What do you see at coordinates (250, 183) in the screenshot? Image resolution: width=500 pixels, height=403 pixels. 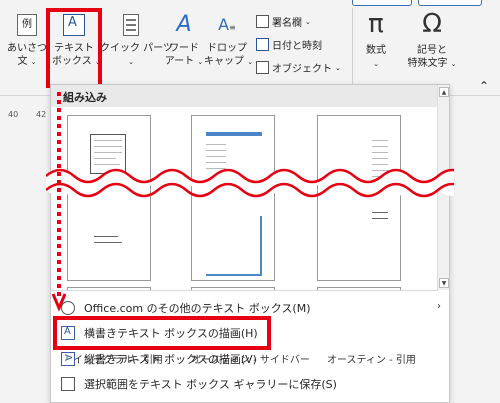 I see `wave-cut-marker` at bounding box center [250, 183].